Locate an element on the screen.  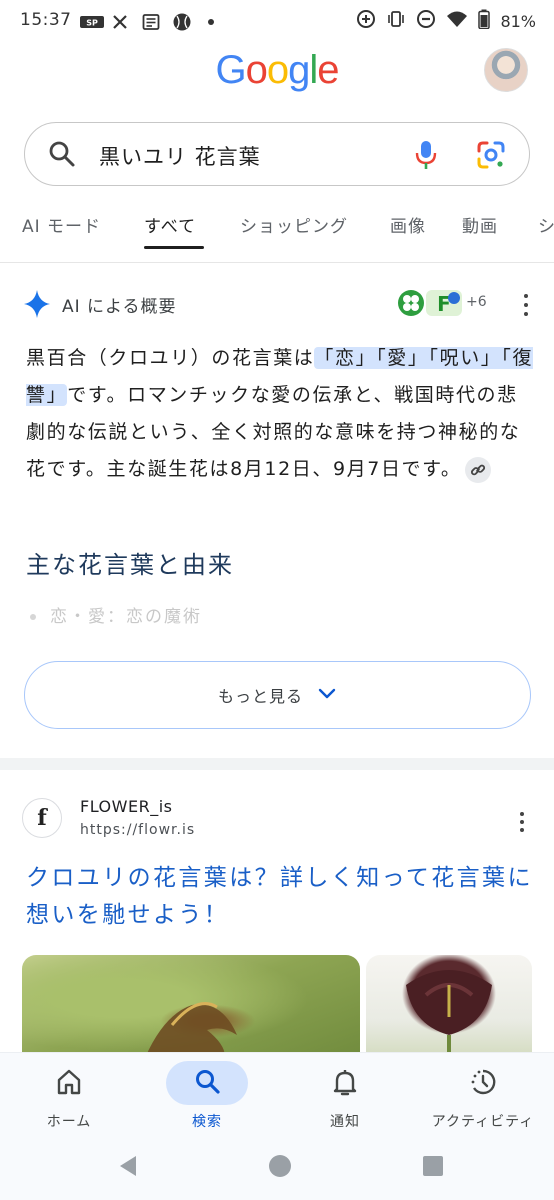
tab-all: すべて is located at coordinates (170, 224).